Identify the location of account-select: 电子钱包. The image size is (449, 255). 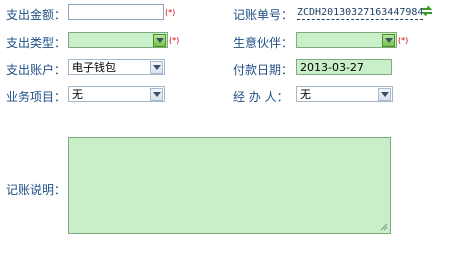
(116, 67).